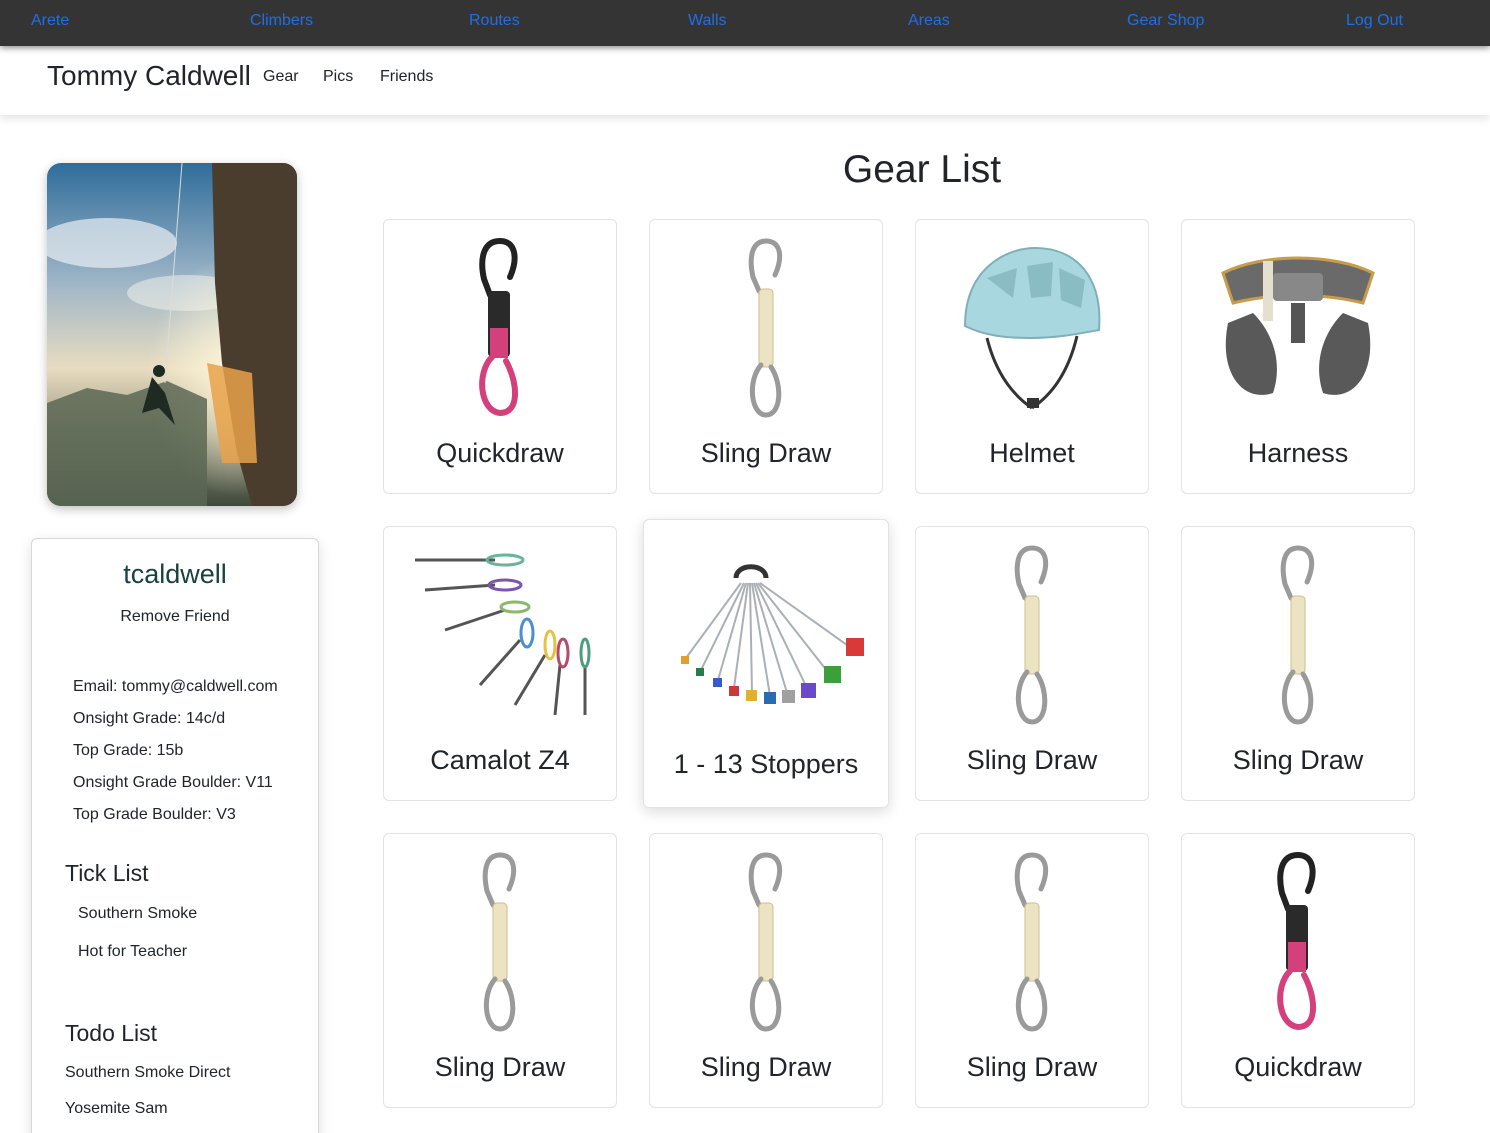 This screenshot has width=1490, height=1133. I want to click on subnav-pics: Pics, so click(338, 77).